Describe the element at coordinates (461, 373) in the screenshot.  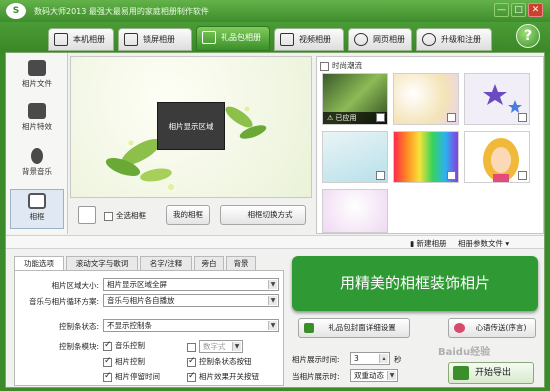
I see `export-icon` at that location.